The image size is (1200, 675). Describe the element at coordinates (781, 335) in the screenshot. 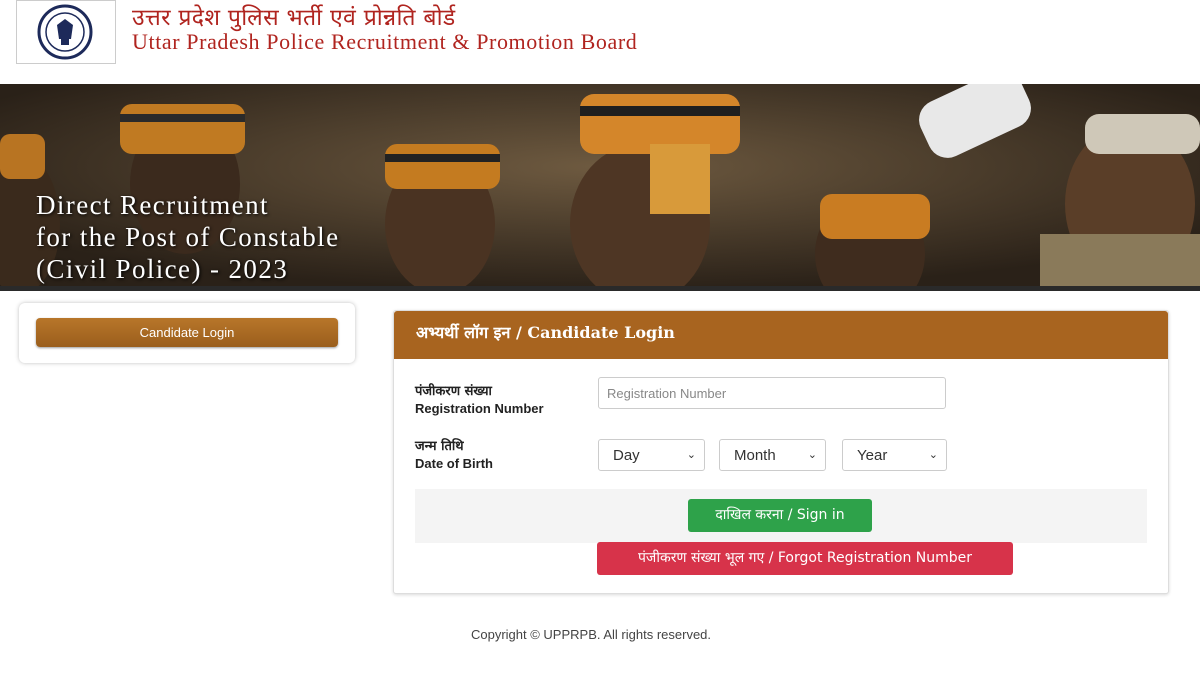

I see `form-header: अभ्यर्थी लॉग इन / Candidate Login` at that location.